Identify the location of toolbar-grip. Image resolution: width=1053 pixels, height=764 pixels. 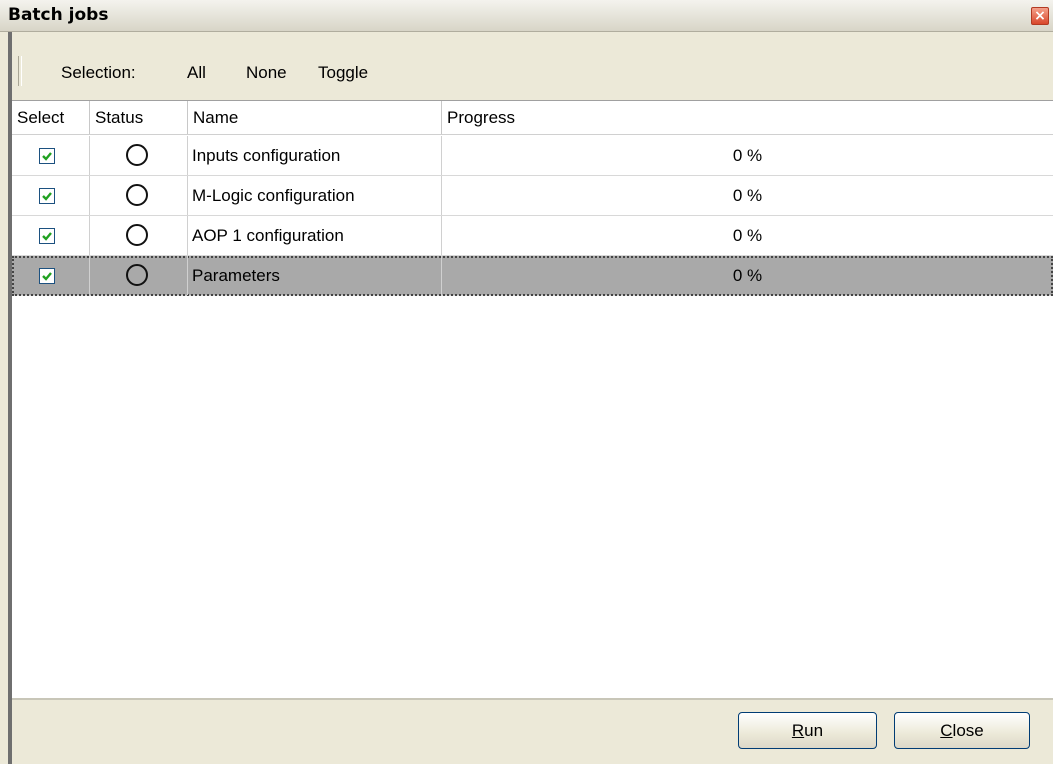
(20, 71).